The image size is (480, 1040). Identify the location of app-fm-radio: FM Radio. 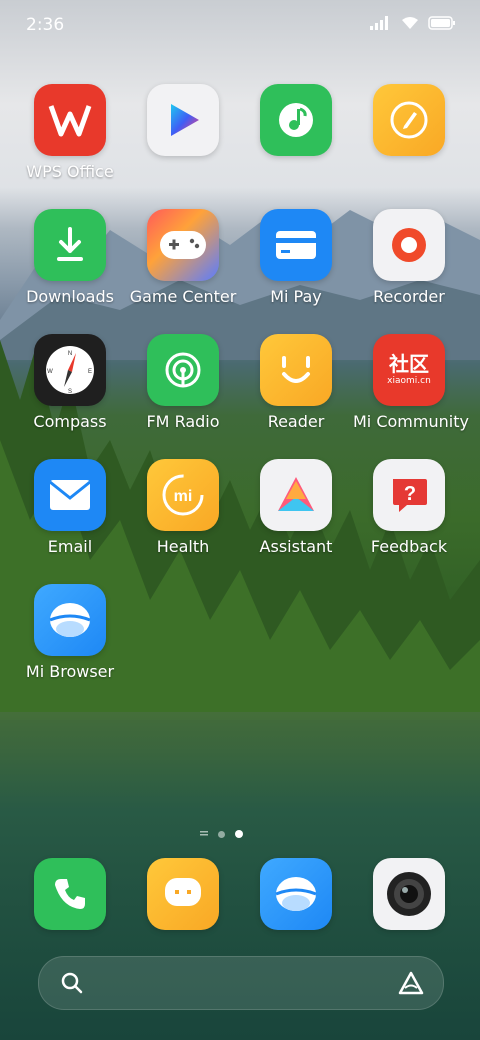
(183, 382).